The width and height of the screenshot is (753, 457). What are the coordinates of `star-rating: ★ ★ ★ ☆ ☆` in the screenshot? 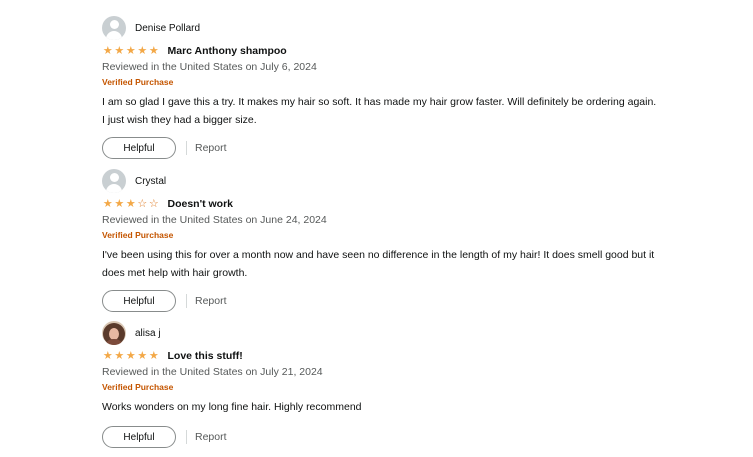 It's located at (131, 204).